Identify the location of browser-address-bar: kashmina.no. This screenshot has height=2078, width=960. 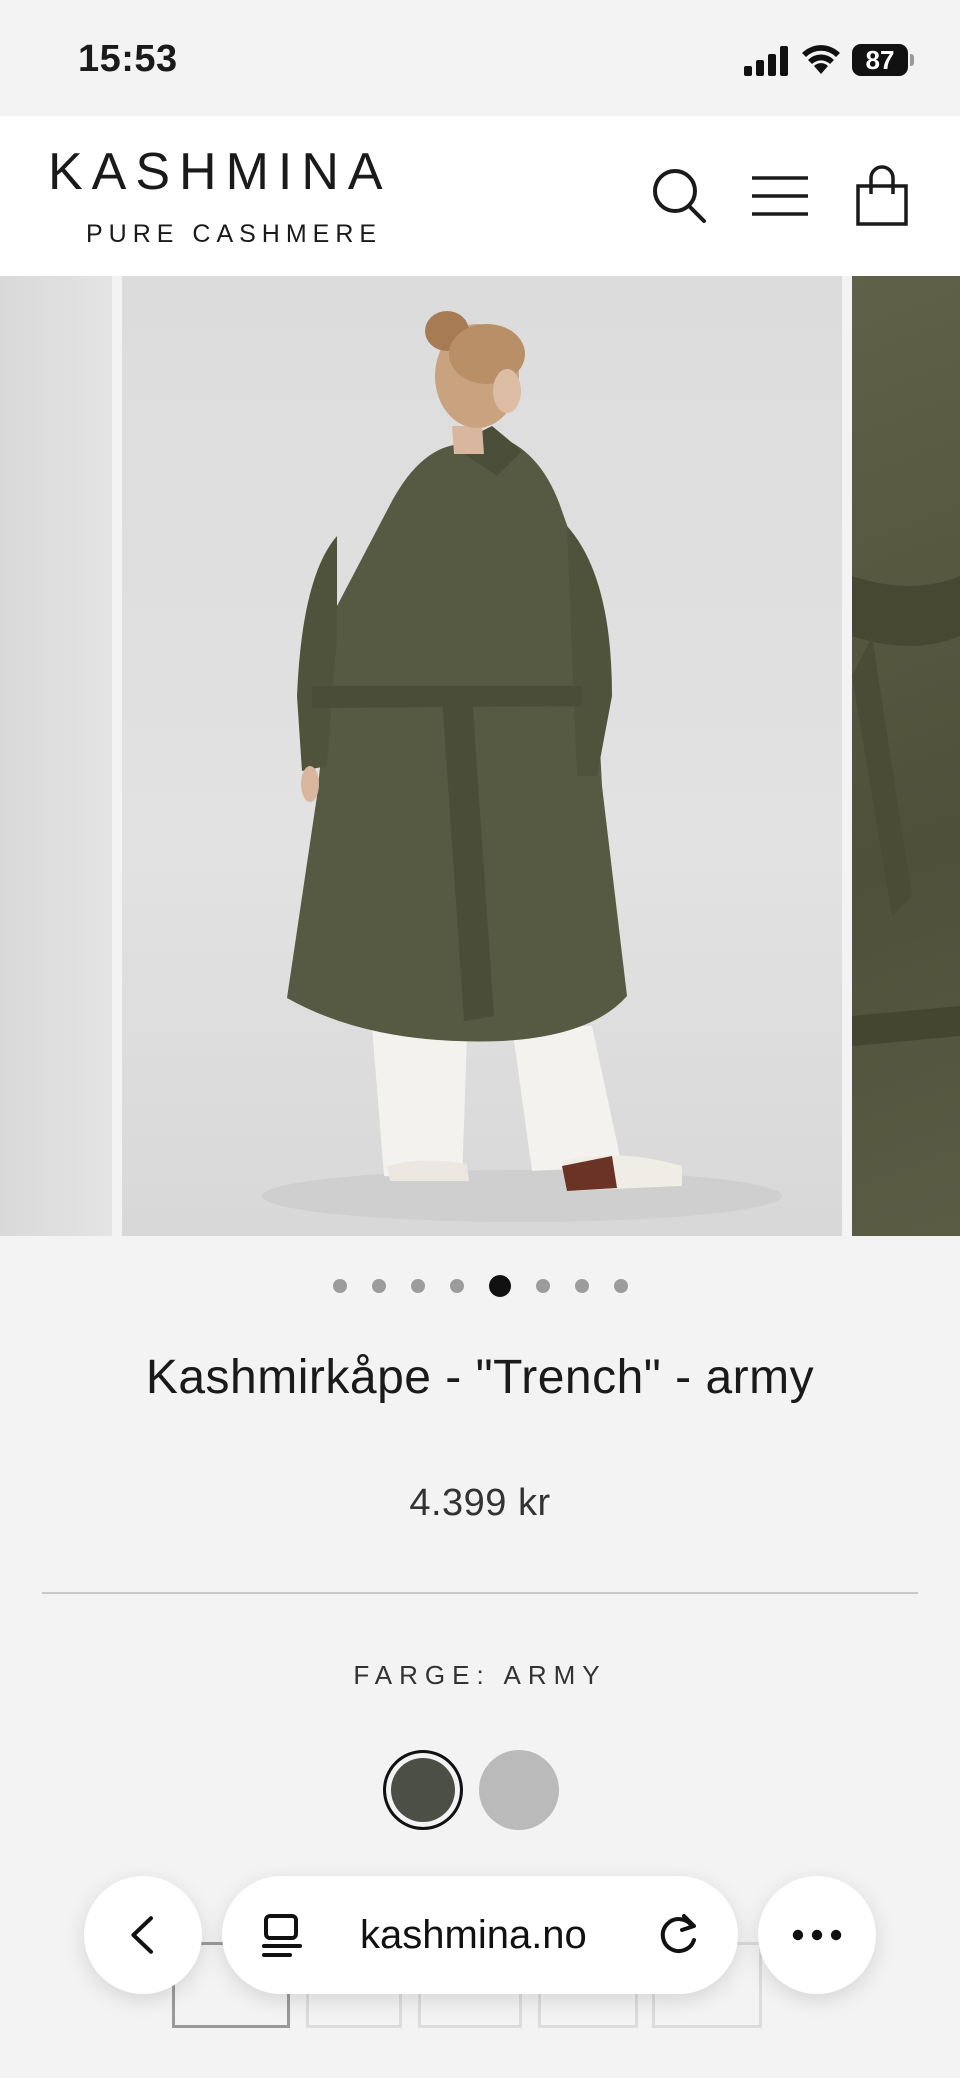
(480, 1935).